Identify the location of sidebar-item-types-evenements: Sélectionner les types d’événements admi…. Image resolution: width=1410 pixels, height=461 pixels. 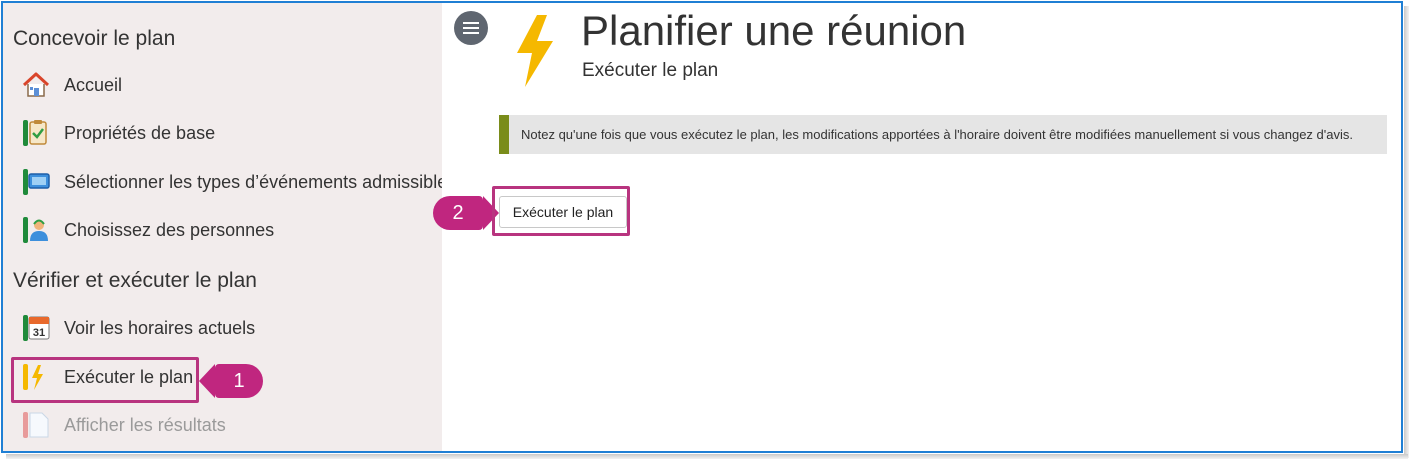
(229, 182).